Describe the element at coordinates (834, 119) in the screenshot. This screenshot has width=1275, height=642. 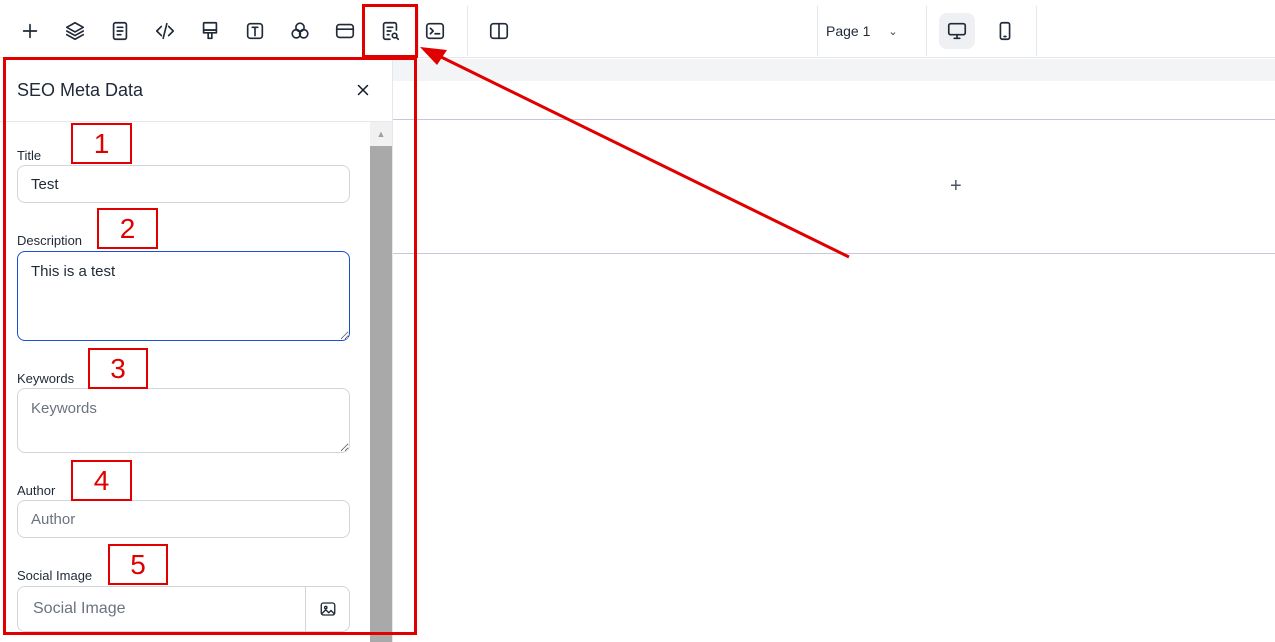
I see `canvas-section-top-line` at that location.